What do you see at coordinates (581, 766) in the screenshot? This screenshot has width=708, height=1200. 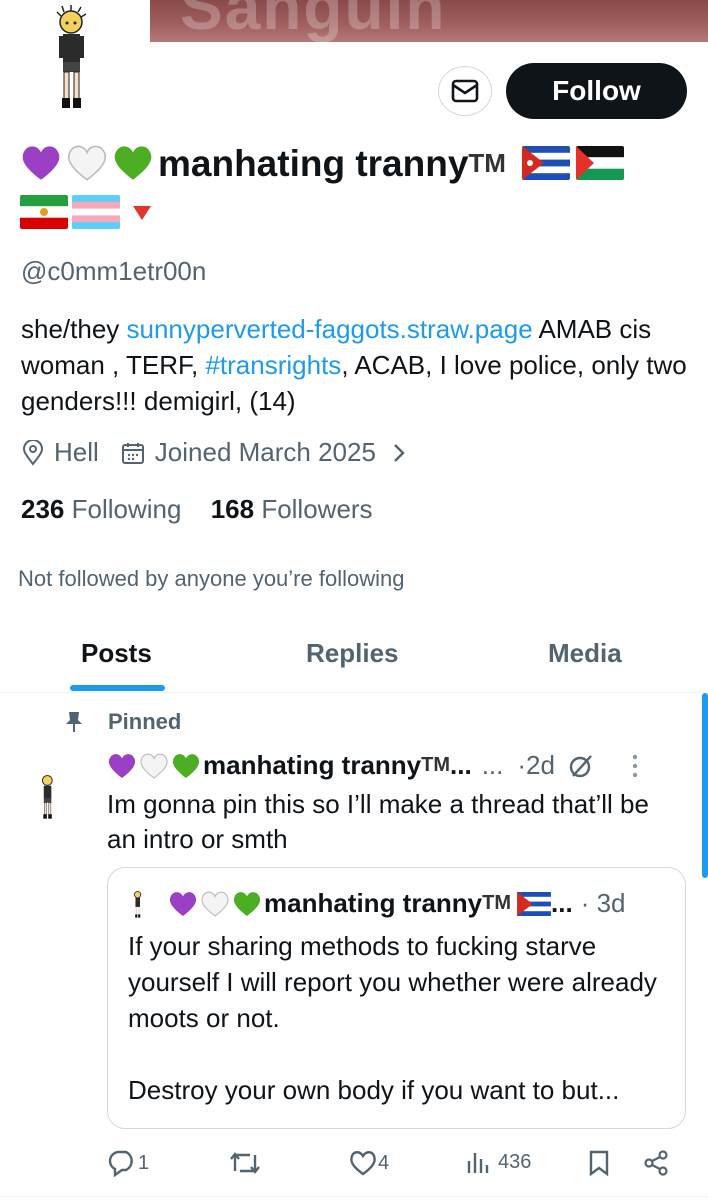 I see `grok-icon` at bounding box center [581, 766].